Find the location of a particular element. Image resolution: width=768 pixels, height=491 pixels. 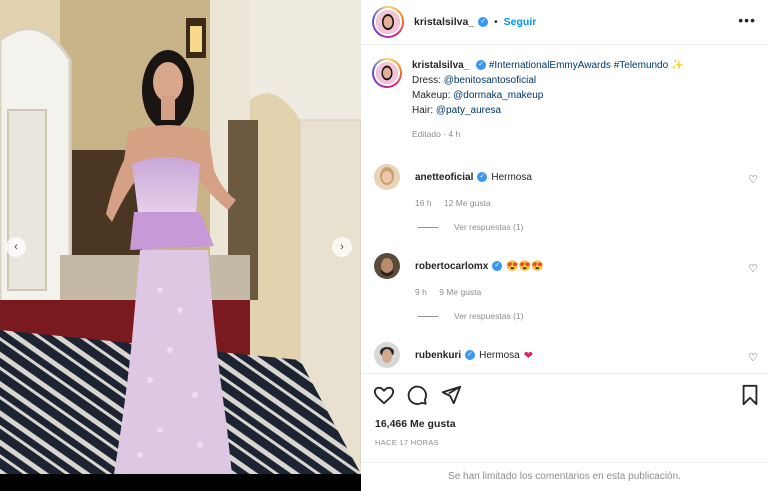

follow-button: Seguir is located at coordinates (520, 22).